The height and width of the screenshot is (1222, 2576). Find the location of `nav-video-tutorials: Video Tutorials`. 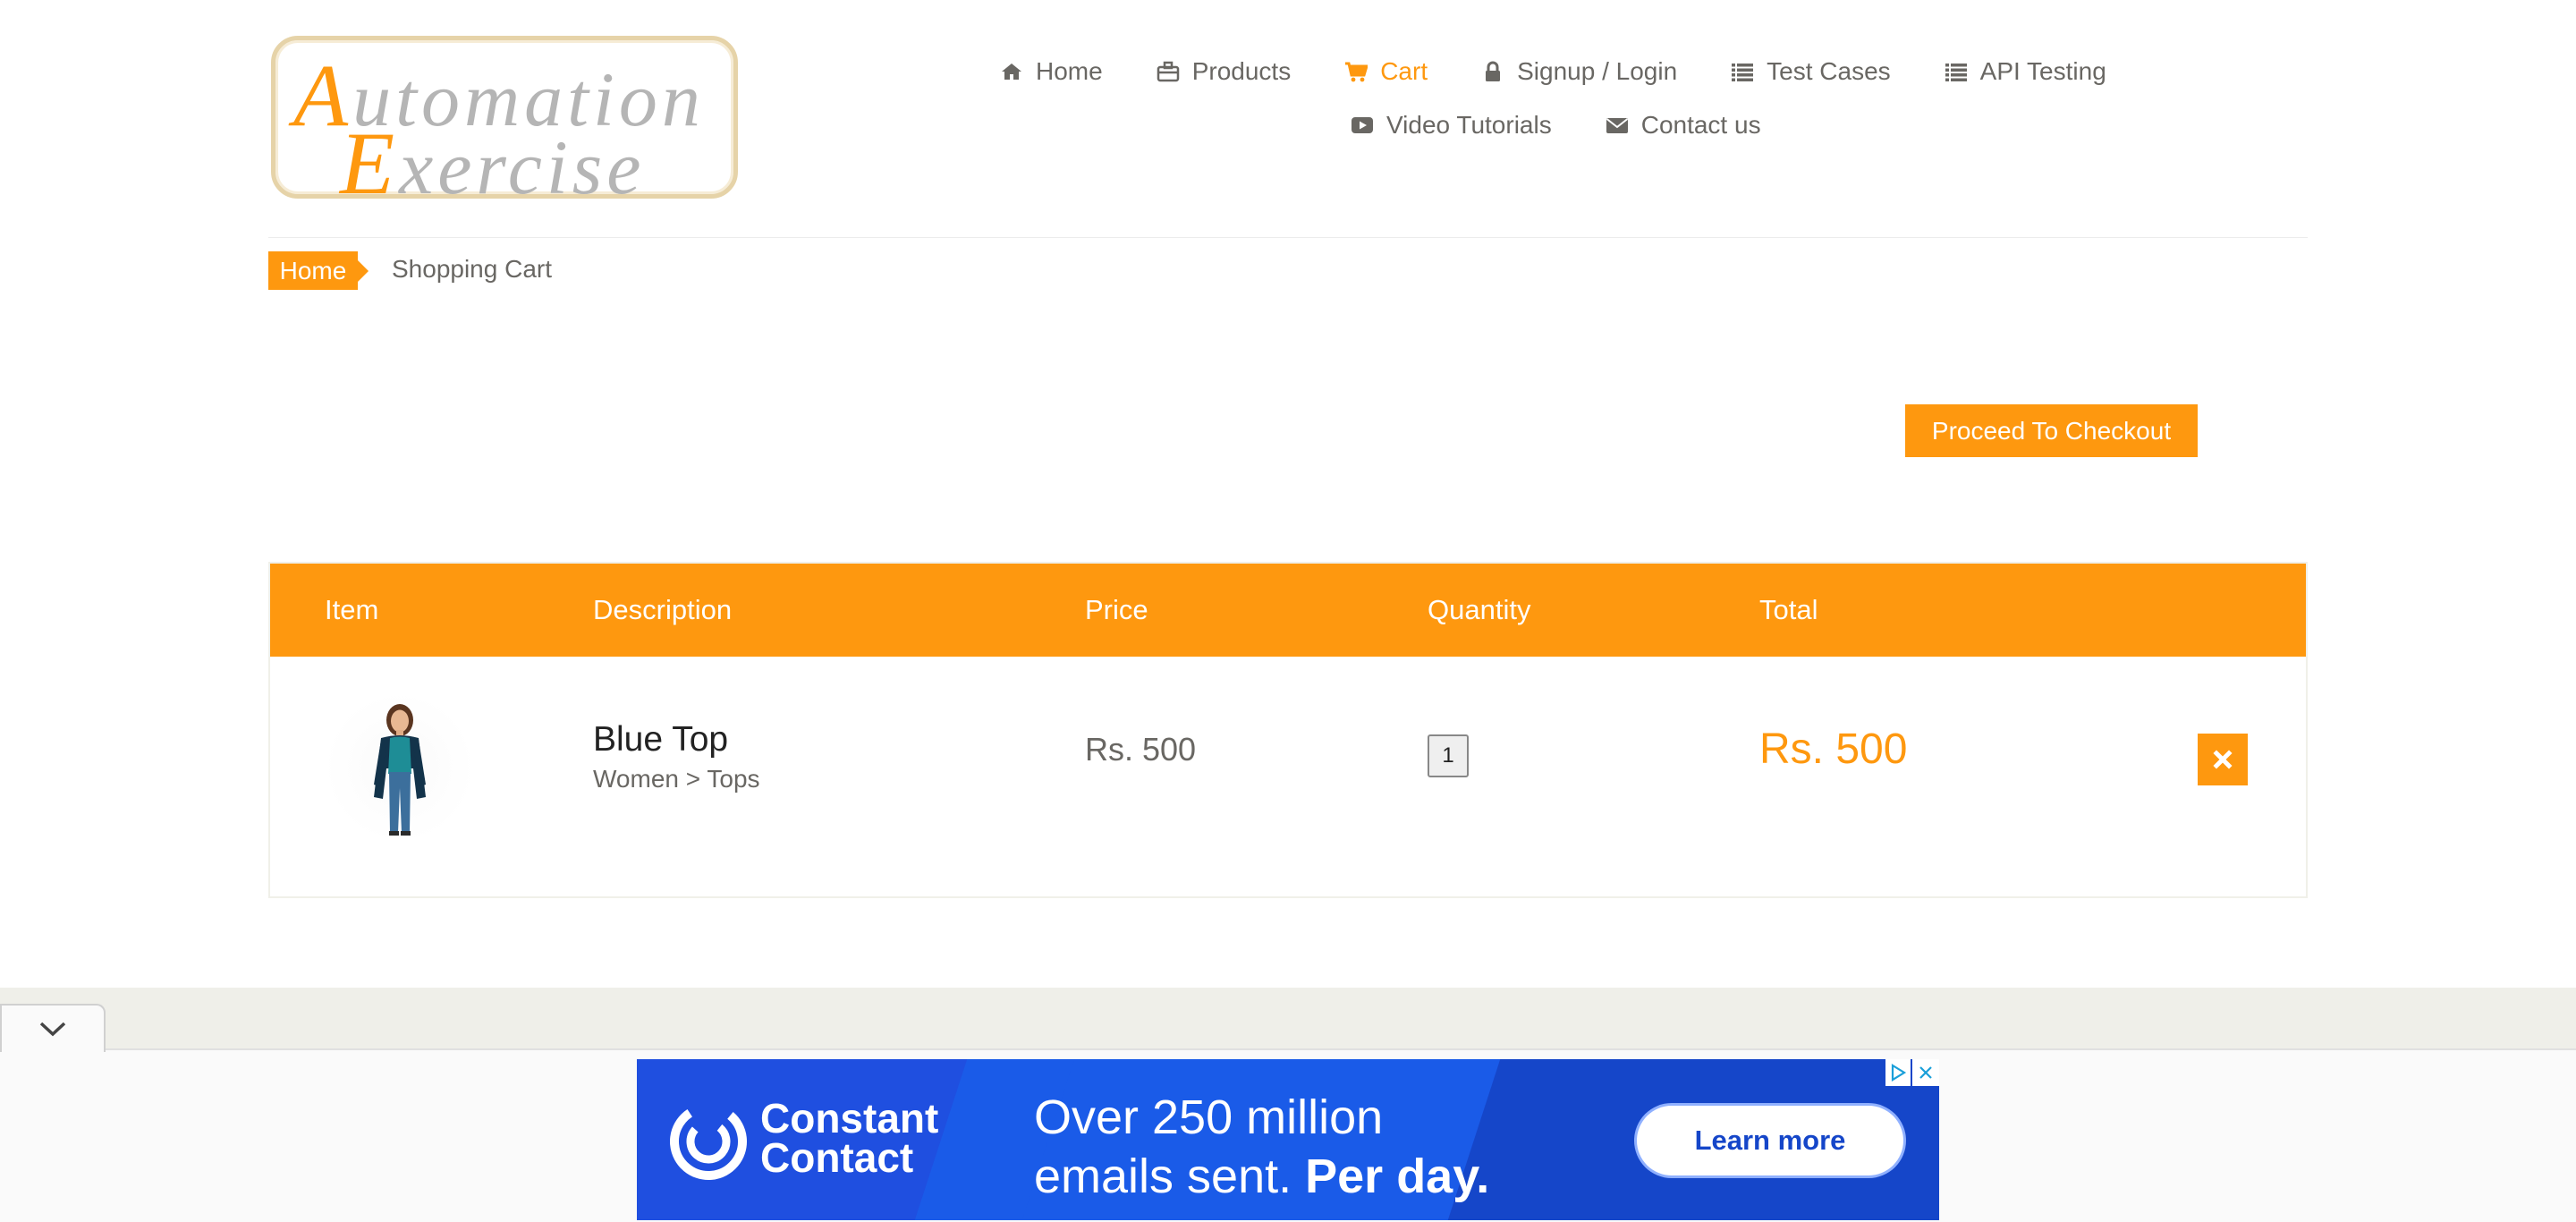

nav-video-tutorials: Video Tutorials is located at coordinates (1451, 125).